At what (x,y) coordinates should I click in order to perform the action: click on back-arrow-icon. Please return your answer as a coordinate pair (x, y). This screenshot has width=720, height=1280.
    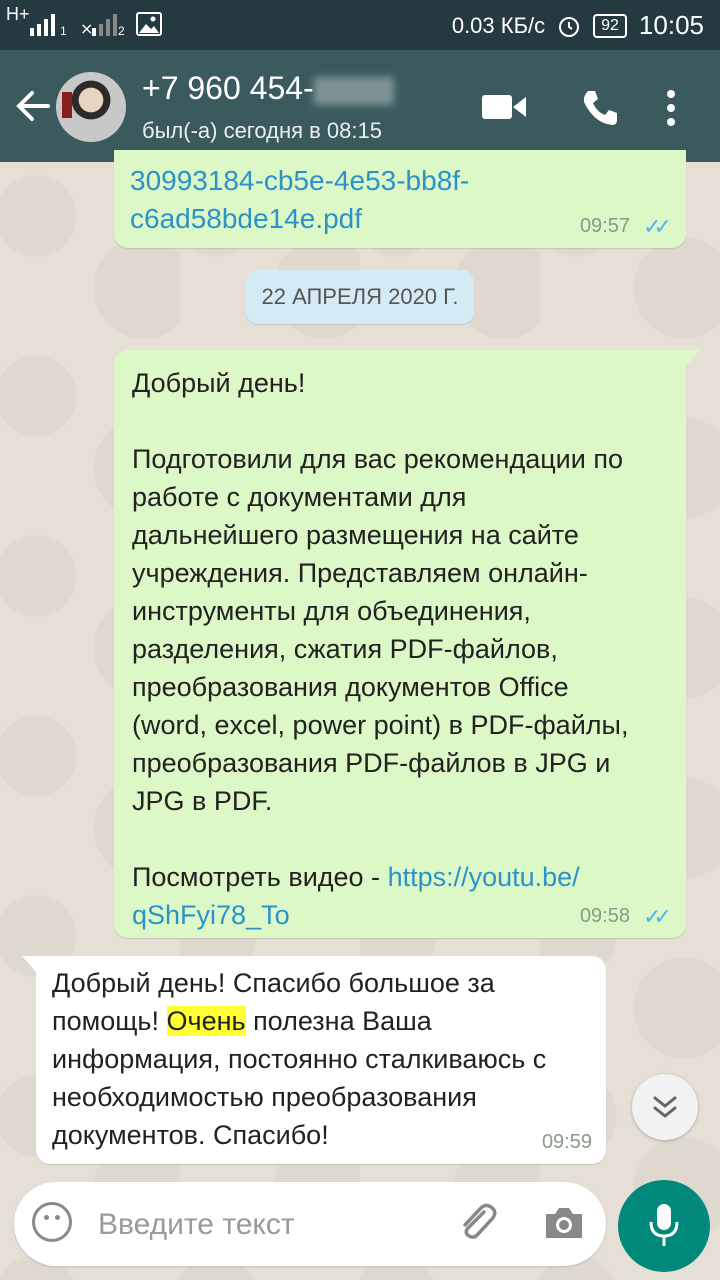
    Looking at the image, I should click on (32, 106).